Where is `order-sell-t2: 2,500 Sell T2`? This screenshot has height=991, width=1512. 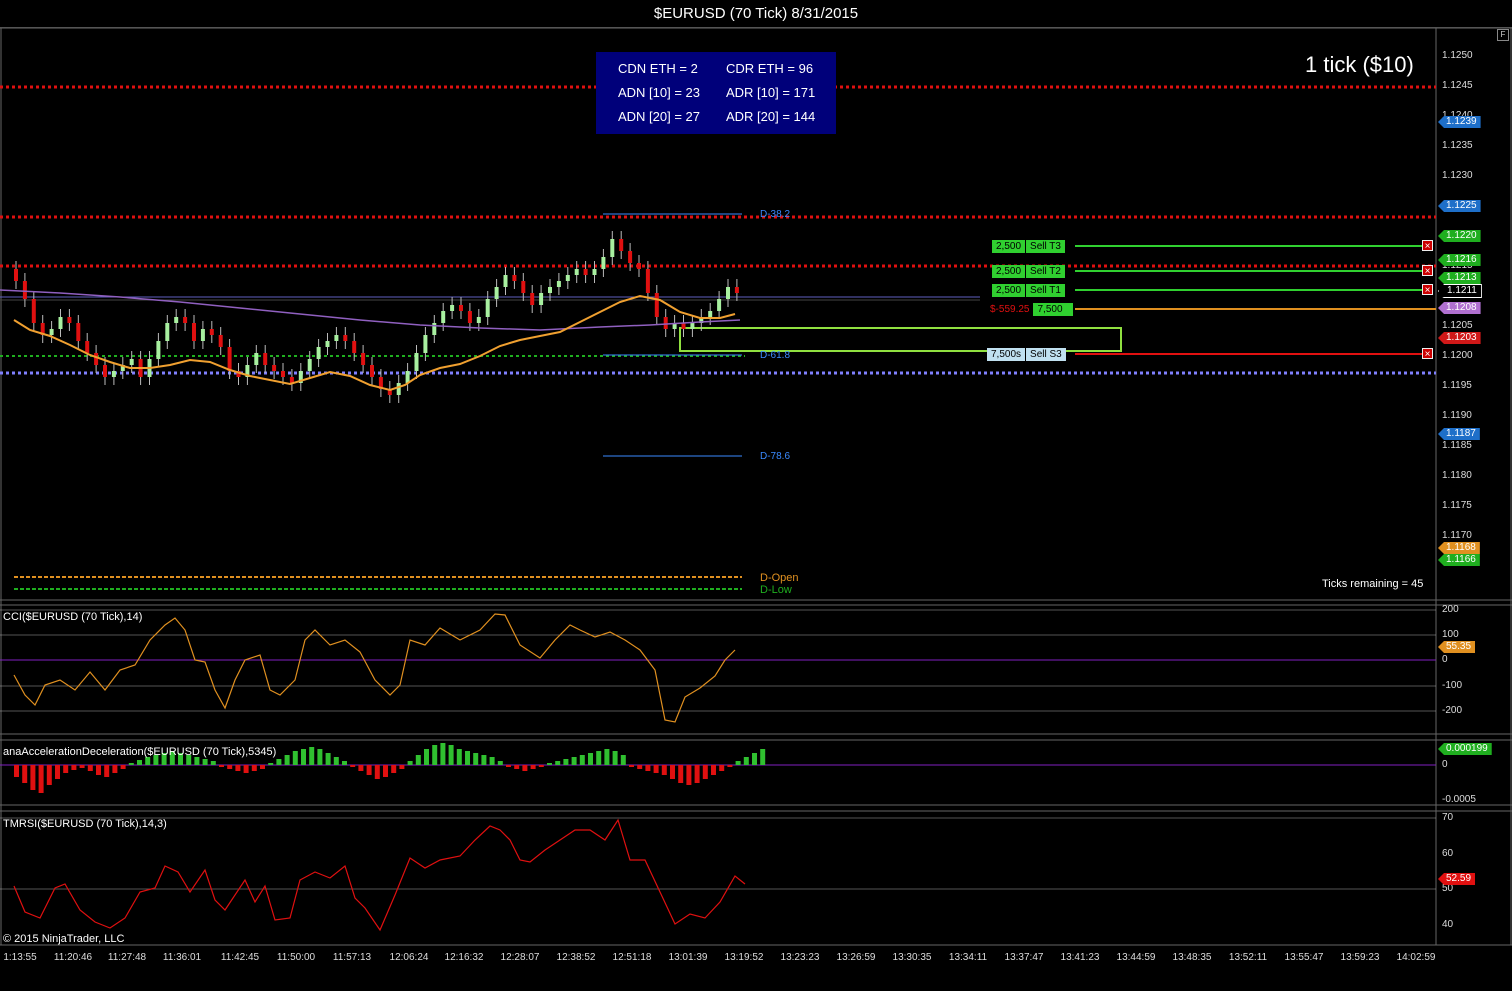 order-sell-t2: 2,500 Sell T2 is located at coordinates (1028, 271).